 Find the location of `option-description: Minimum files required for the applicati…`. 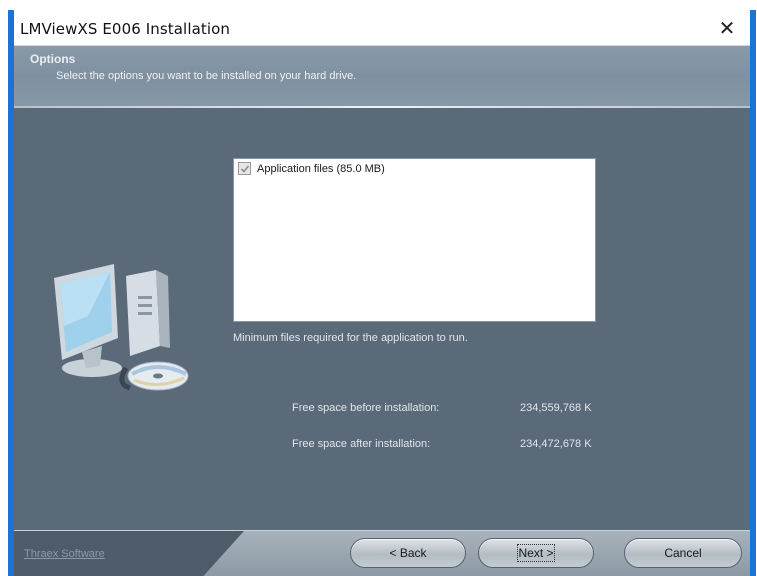

option-description: Minimum files required for the applicati… is located at coordinates (350, 338).